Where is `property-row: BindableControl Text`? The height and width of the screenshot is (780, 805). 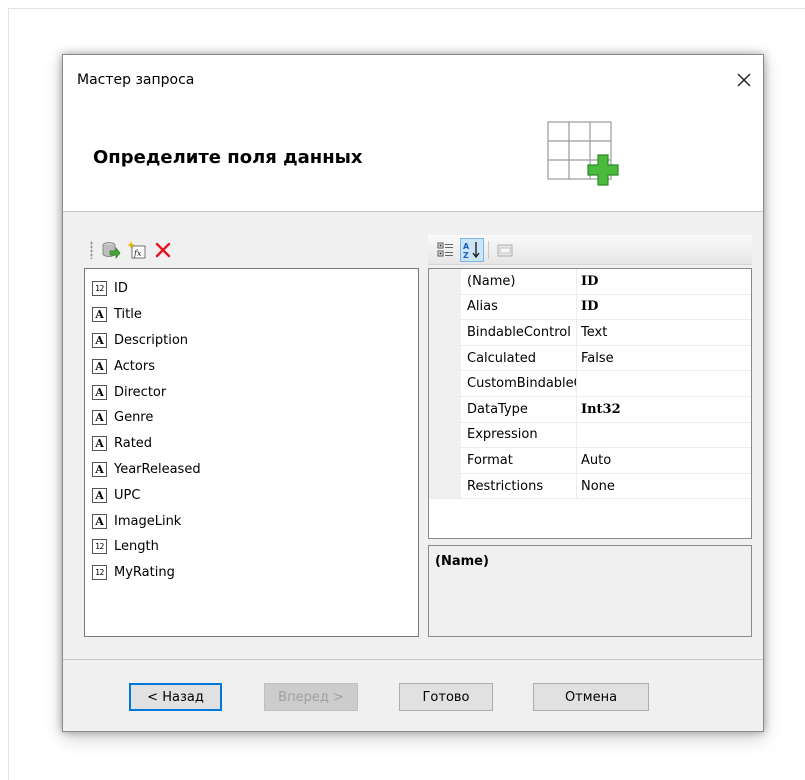 property-row: BindableControl Text is located at coordinates (590, 333).